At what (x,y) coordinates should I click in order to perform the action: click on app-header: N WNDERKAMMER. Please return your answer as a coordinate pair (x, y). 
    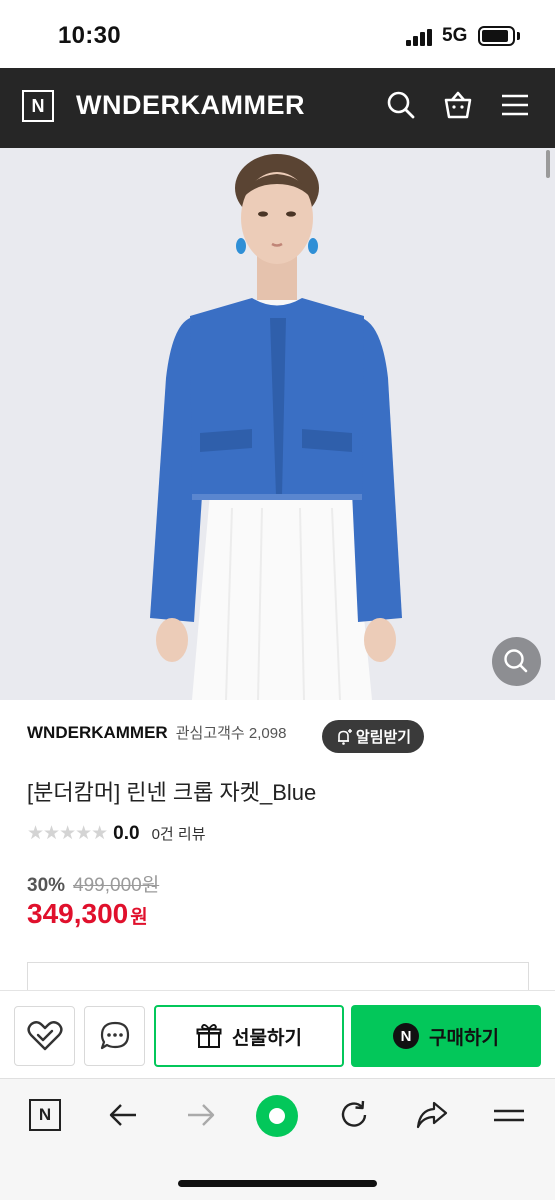
    Looking at the image, I should click on (277, 108).